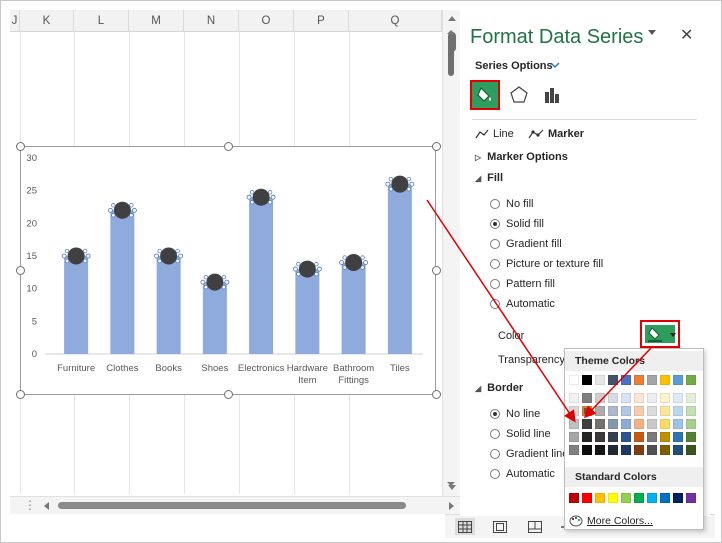  What do you see at coordinates (321, 21) in the screenshot?
I see `column-header-p: P` at bounding box center [321, 21].